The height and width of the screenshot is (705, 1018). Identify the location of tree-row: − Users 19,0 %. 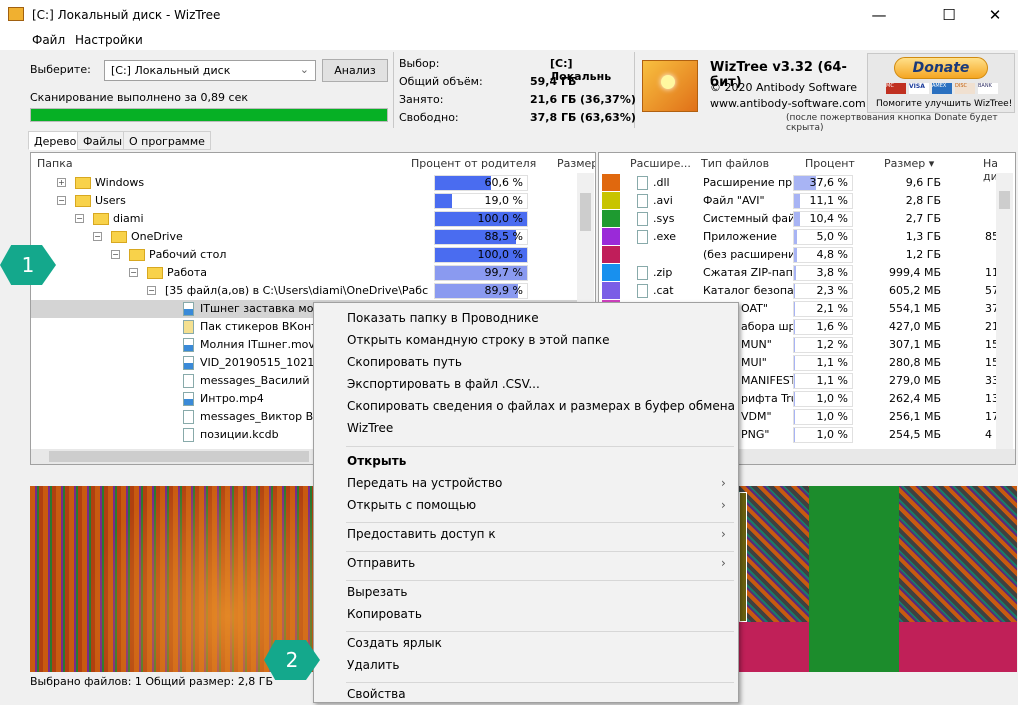
(304, 201).